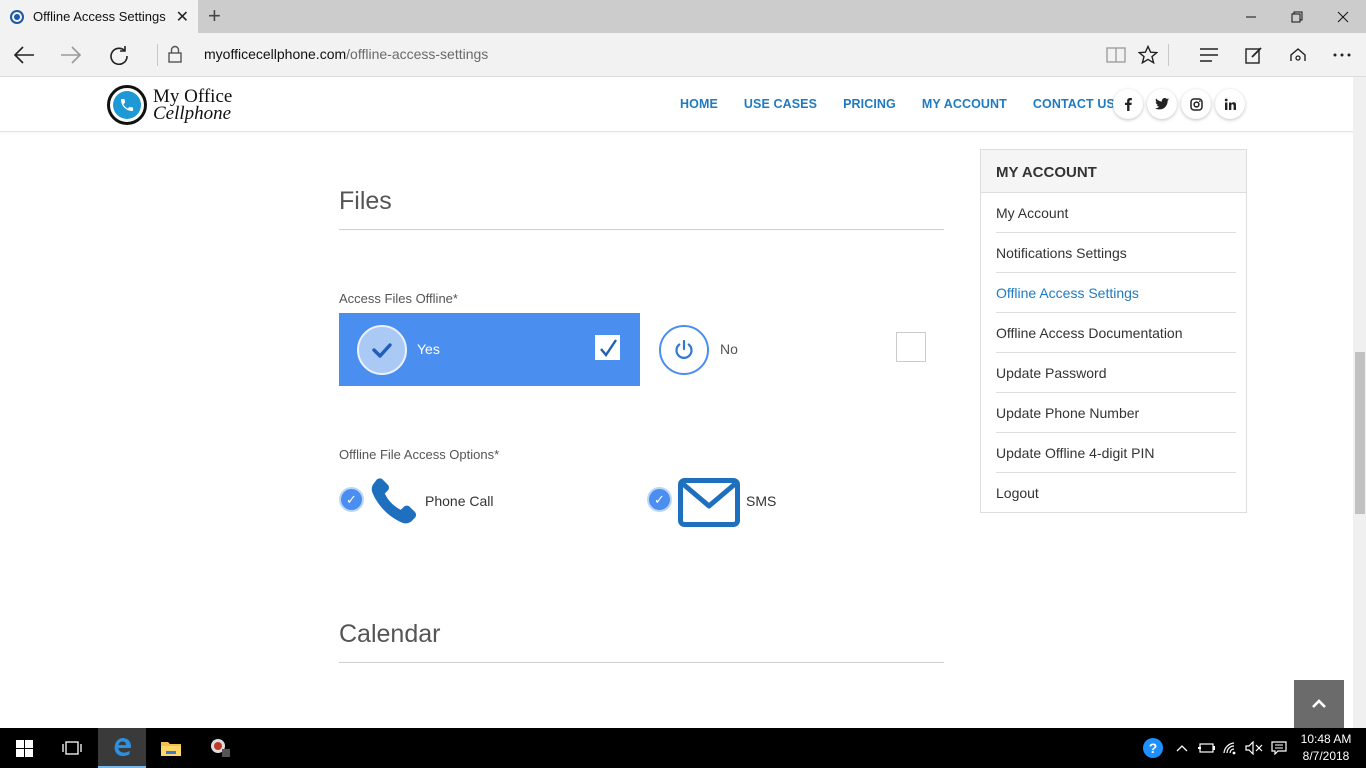 This screenshot has width=1366, height=768. I want to click on restore-icon, so click(1297, 16).